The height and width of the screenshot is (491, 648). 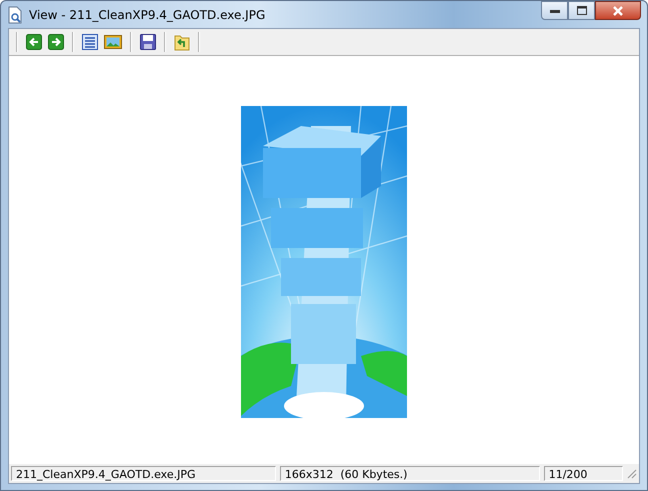 What do you see at coordinates (90, 42) in the screenshot?
I see `list-view-button` at bounding box center [90, 42].